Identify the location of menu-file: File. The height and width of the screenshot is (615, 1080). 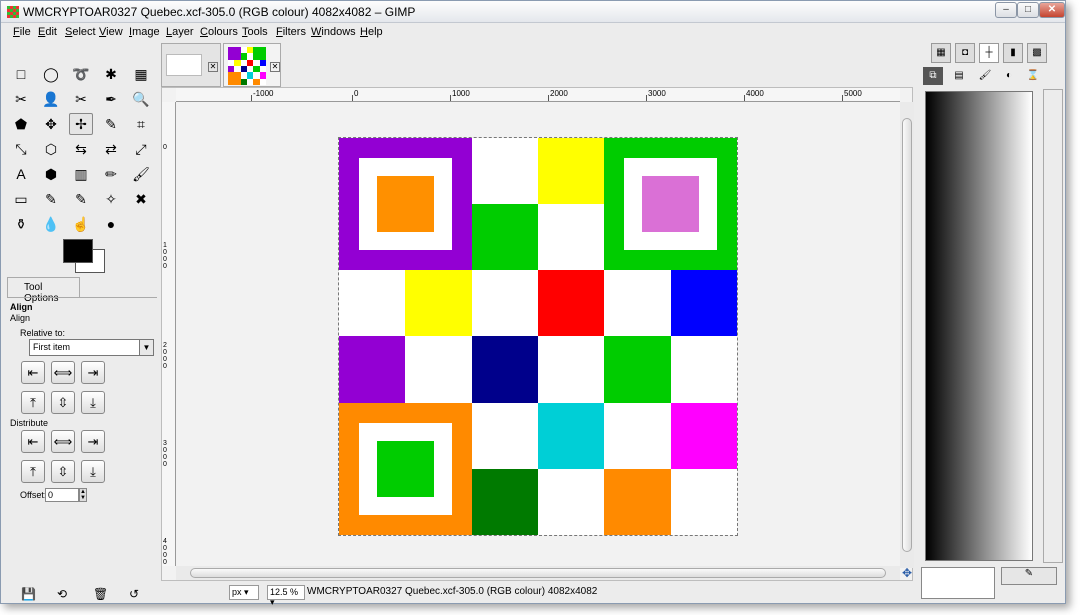
(22, 32).